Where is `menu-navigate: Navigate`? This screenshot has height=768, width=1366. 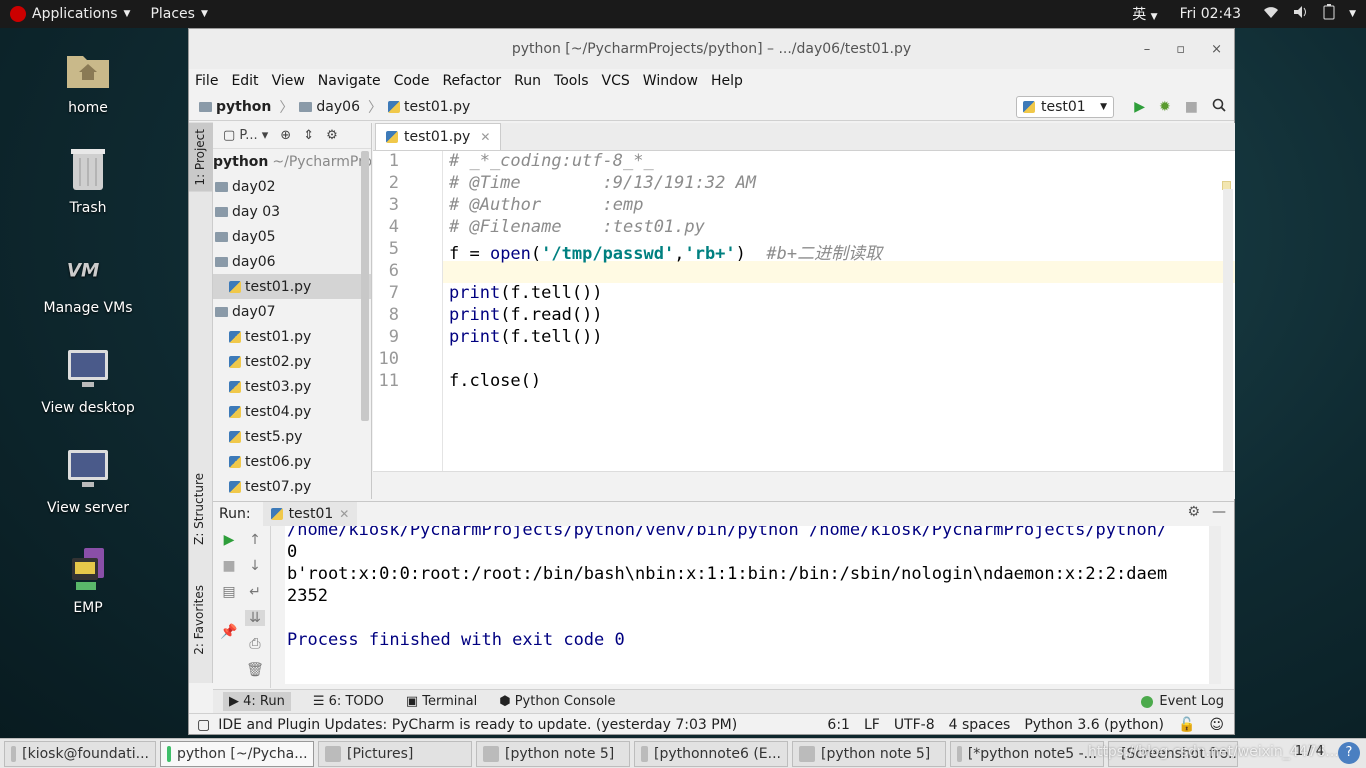
menu-navigate: Navigate is located at coordinates (349, 81).